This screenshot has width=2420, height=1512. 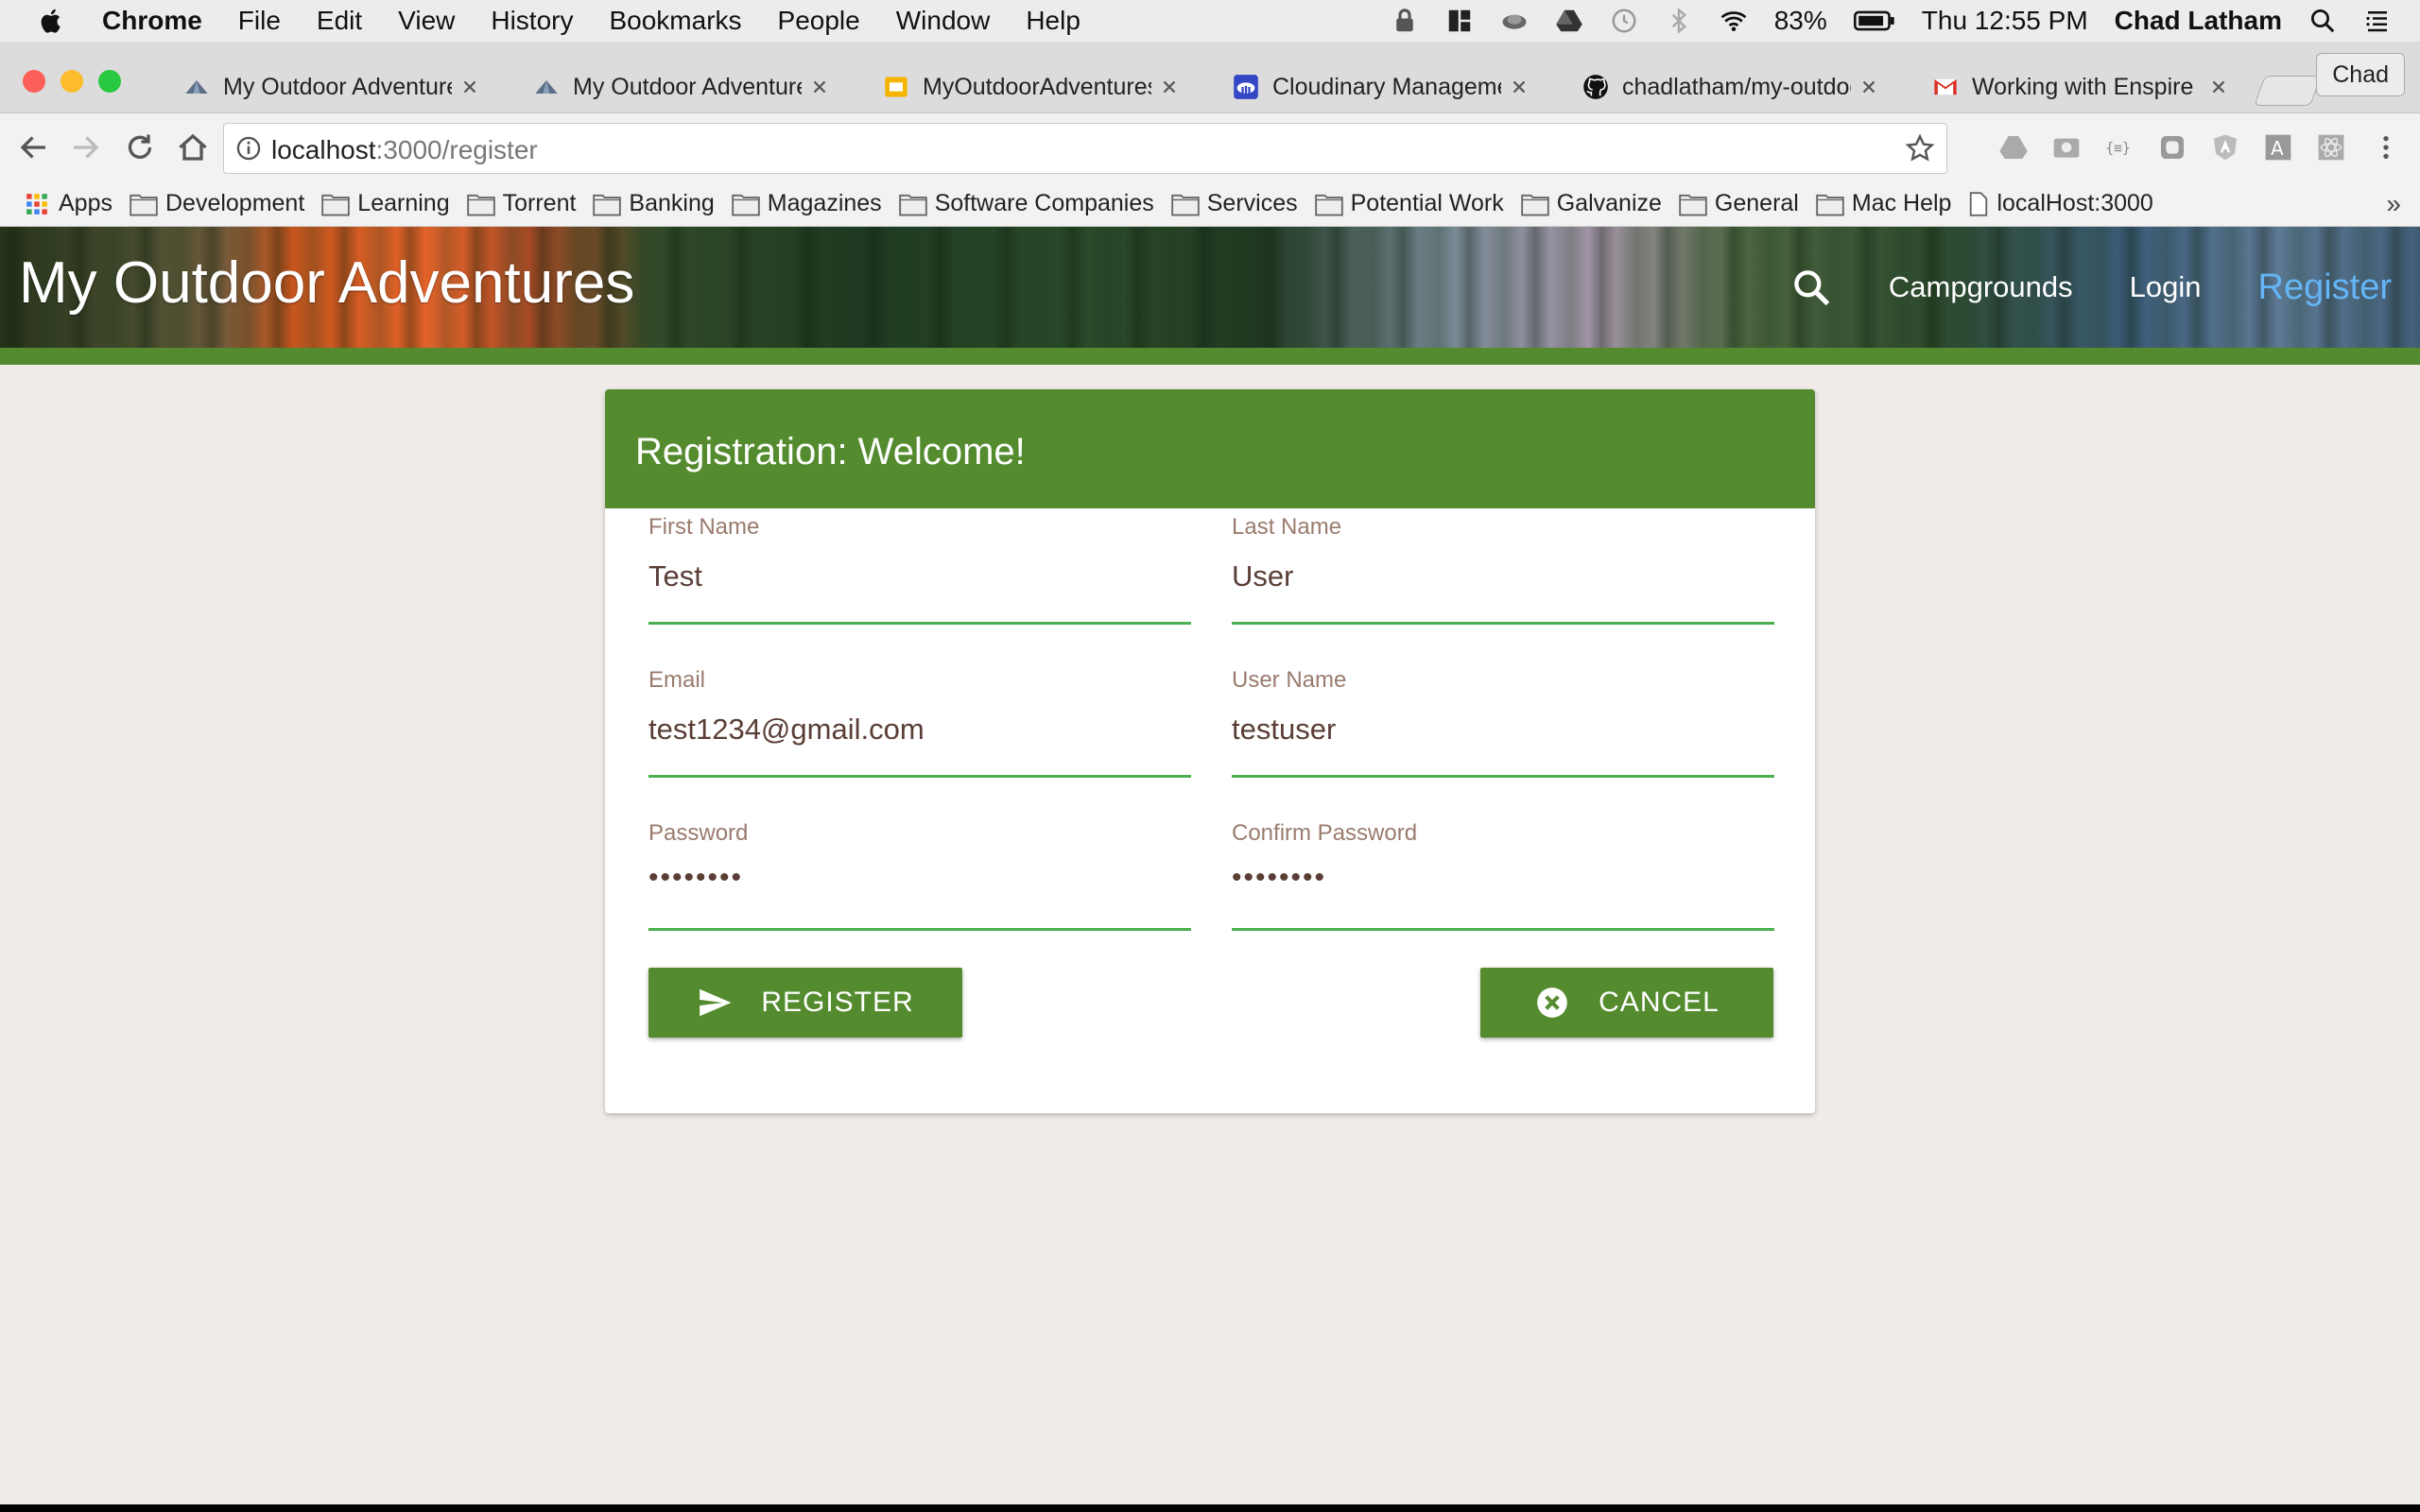 I want to click on tab-5: chadlatham/my-outdoor, so click(x=1719, y=86).